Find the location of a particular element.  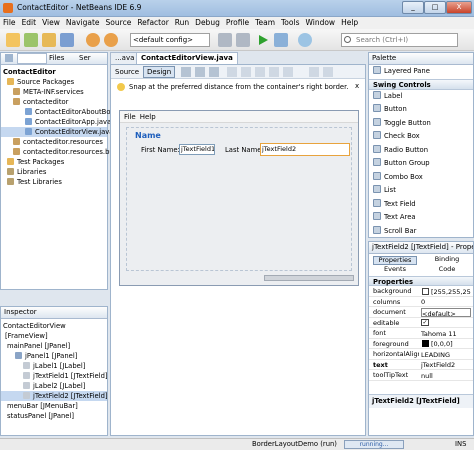

palette-item: Label is located at coordinates (421, 97).